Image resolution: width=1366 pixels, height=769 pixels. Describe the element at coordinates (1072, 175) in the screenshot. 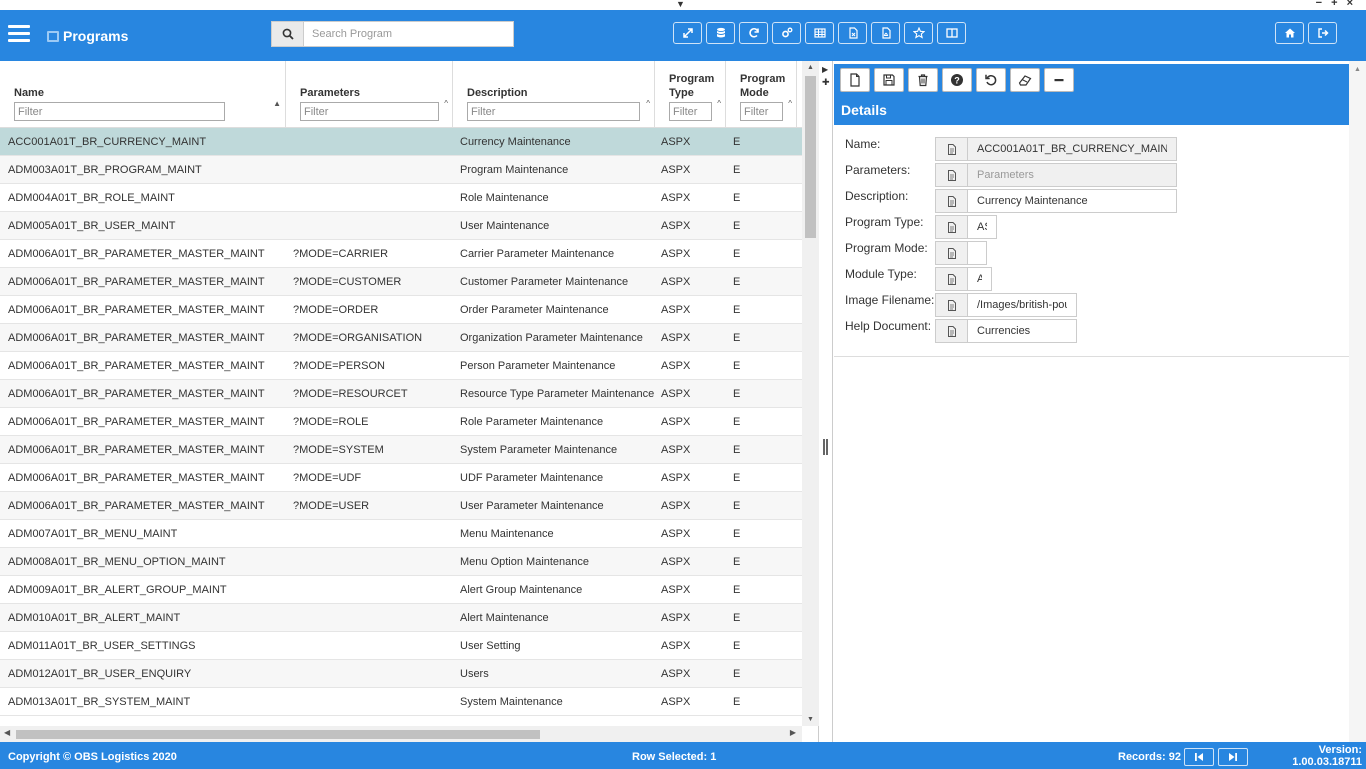

I see `parameters-field` at that location.